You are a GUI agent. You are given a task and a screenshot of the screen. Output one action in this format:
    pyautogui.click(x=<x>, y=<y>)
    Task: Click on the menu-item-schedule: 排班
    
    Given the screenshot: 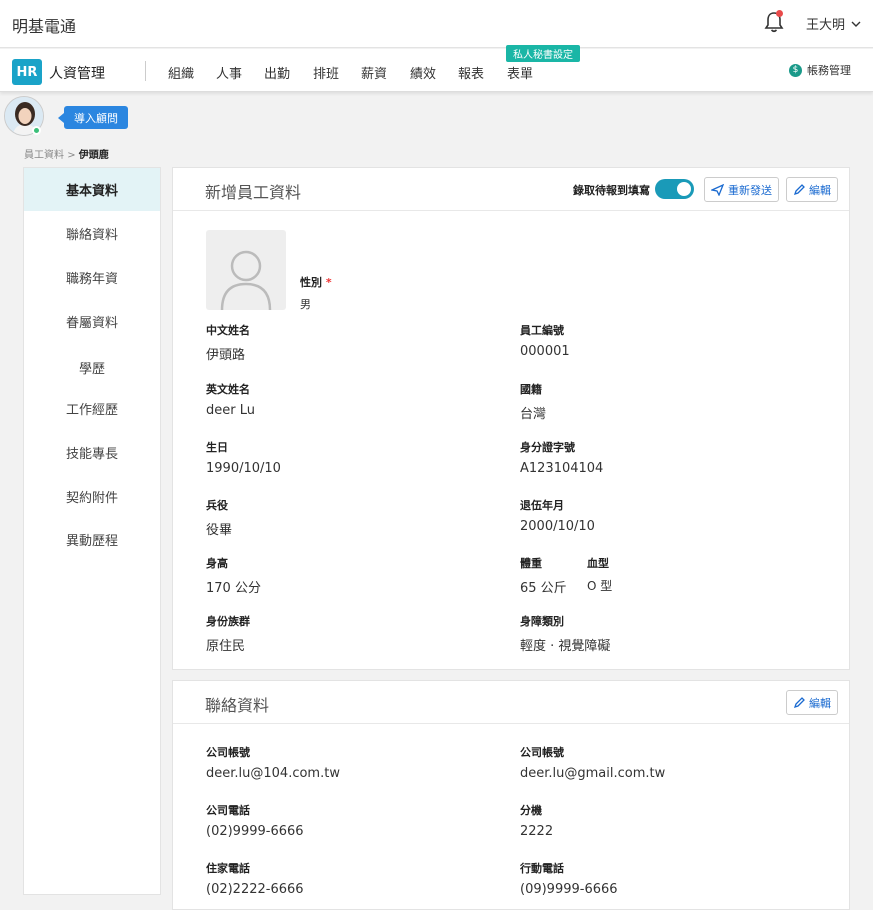 What is the action you would take?
    pyautogui.click(x=326, y=72)
    